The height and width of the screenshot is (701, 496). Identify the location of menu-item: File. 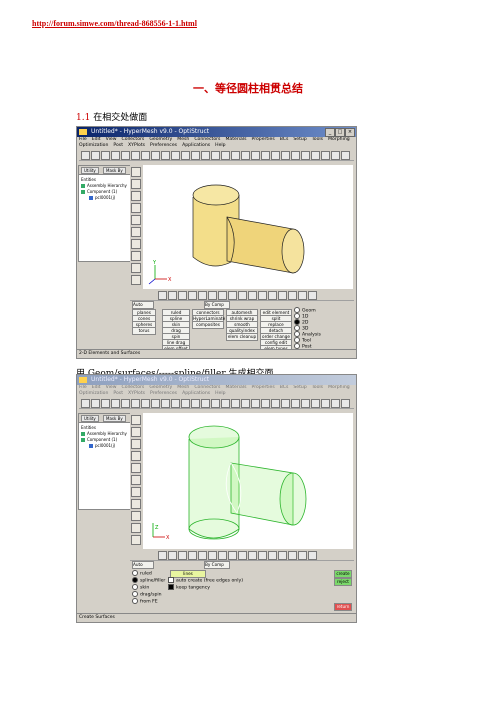
(83, 139).